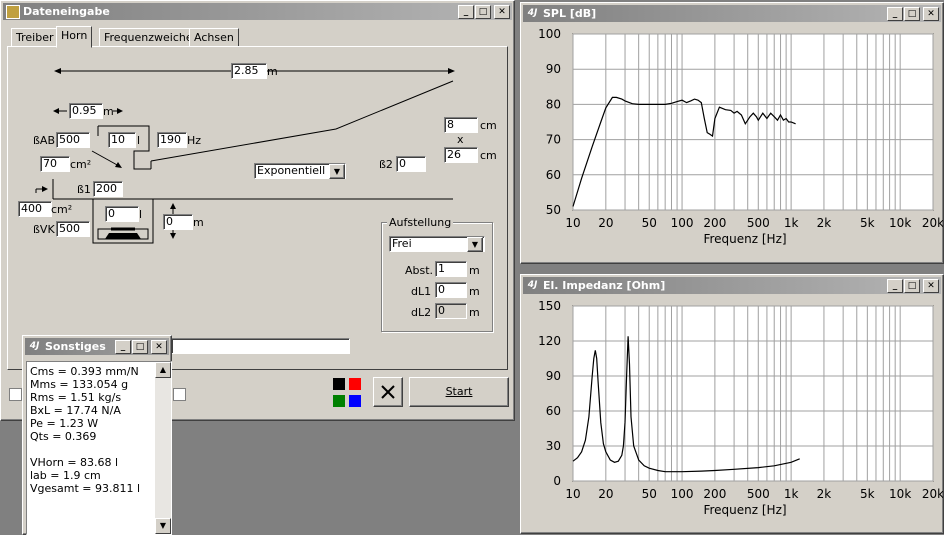 The width and height of the screenshot is (944, 535). What do you see at coordinates (451, 311) in the screenshot?
I see `dl2-field: 0` at bounding box center [451, 311].